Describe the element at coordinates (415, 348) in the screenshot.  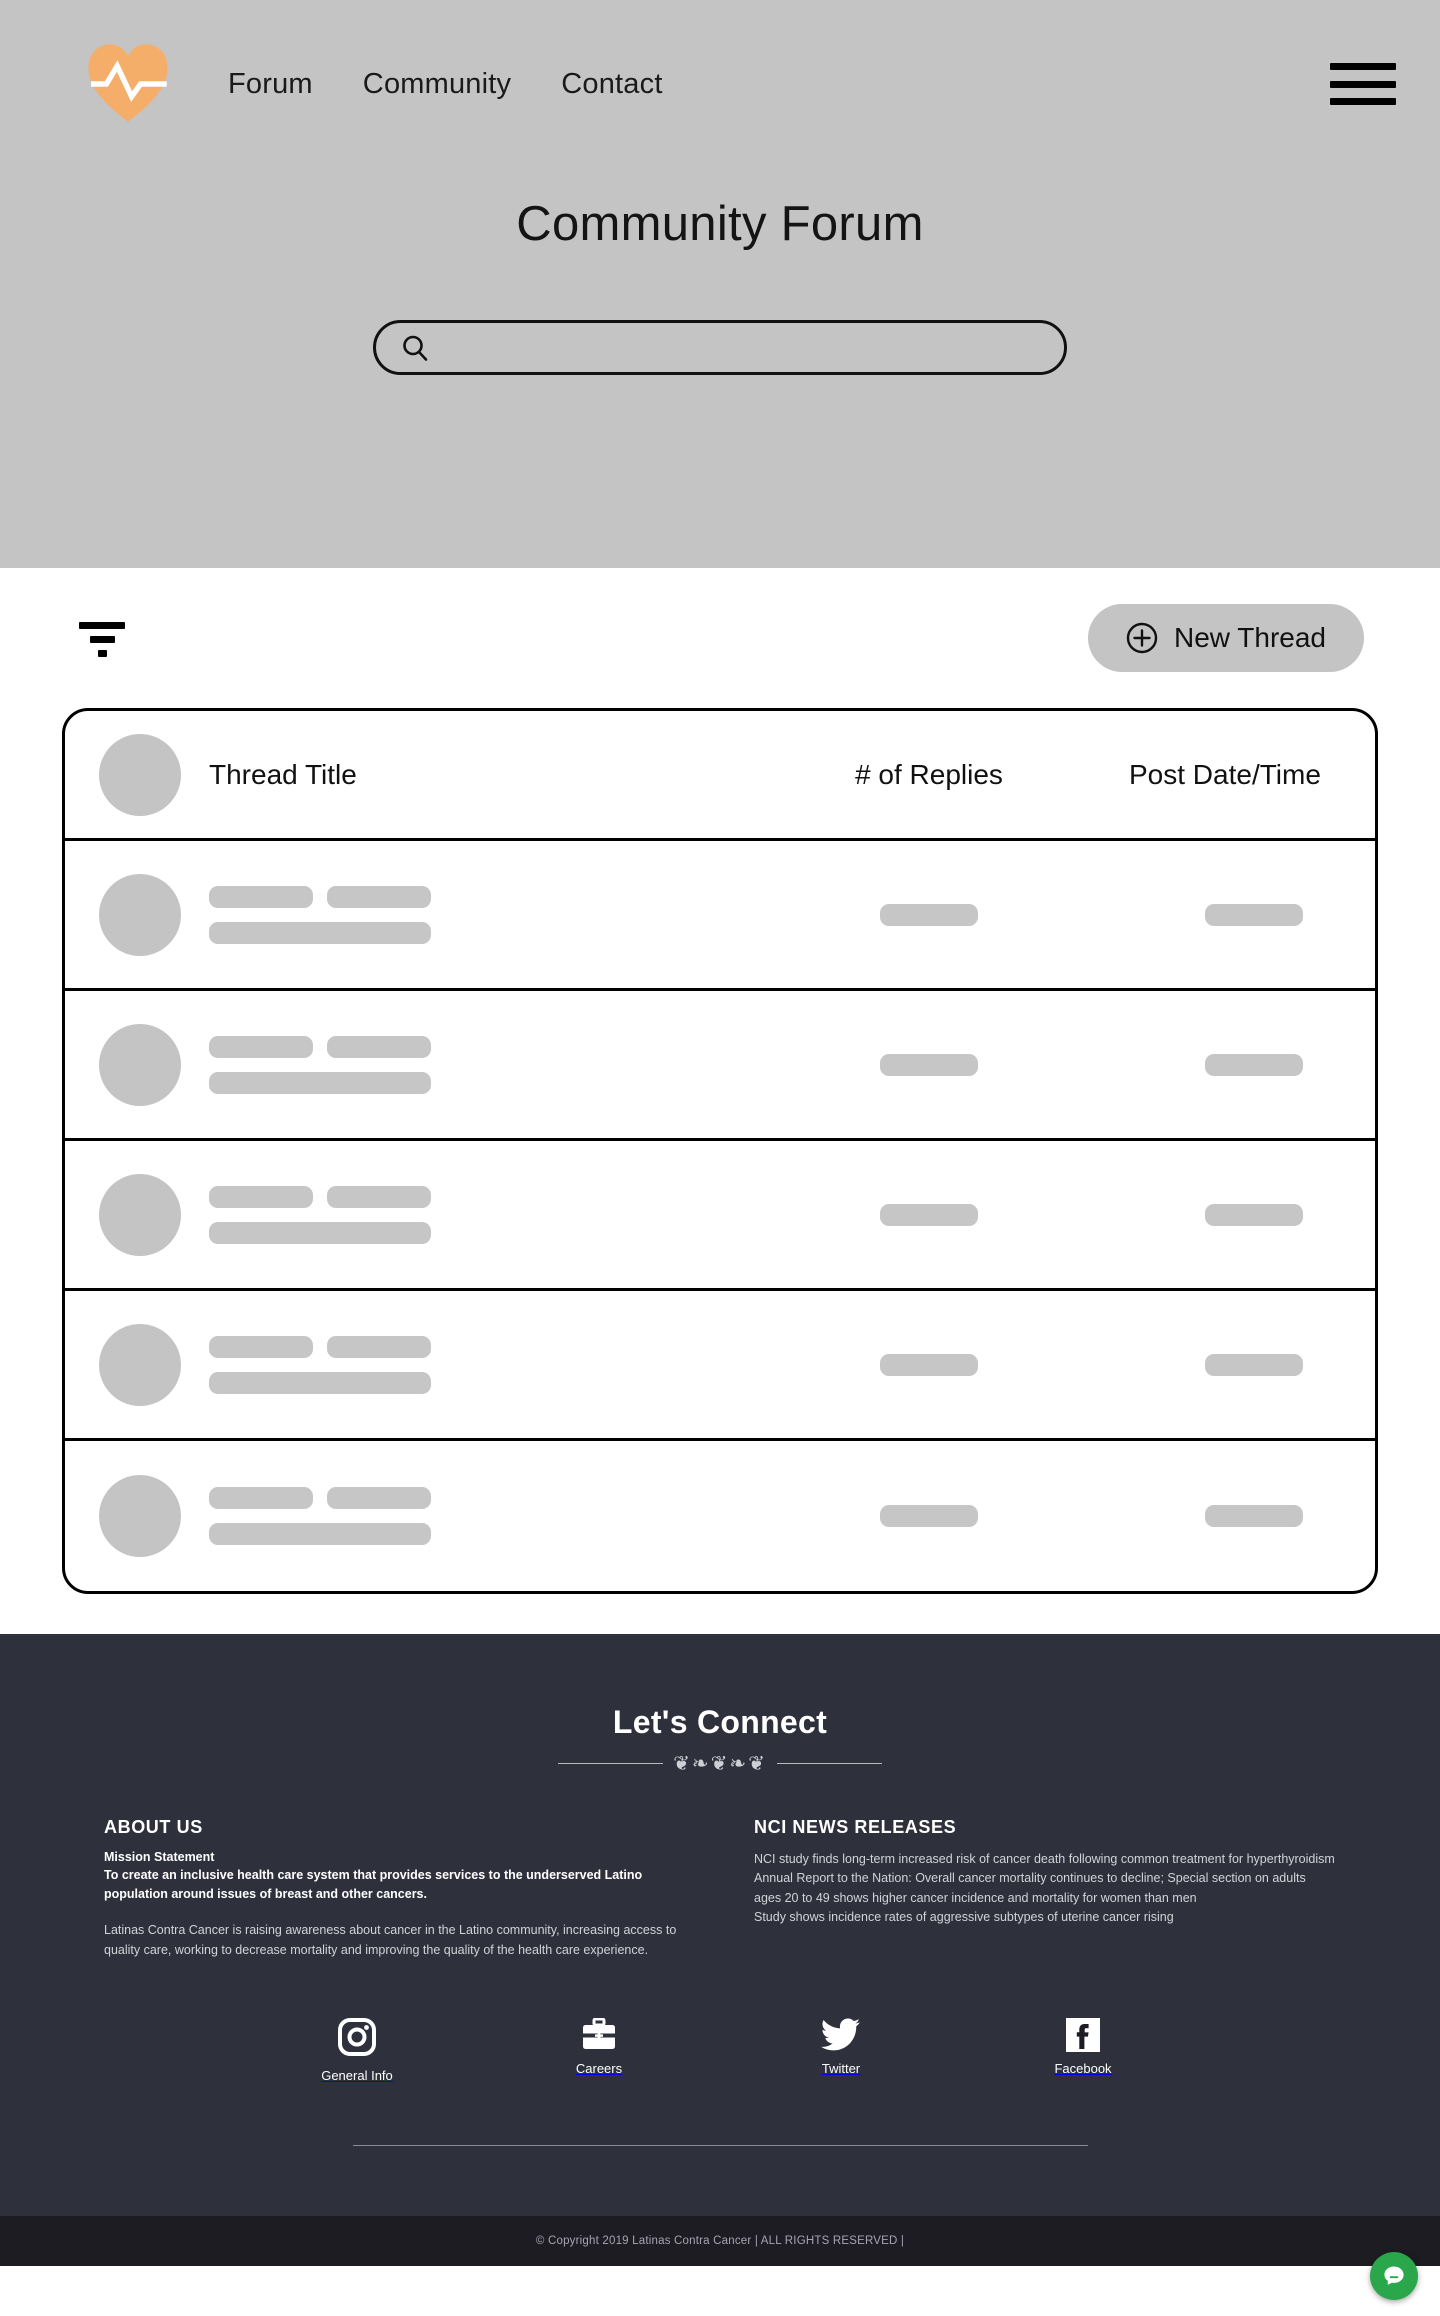
I see `search-icon` at that location.